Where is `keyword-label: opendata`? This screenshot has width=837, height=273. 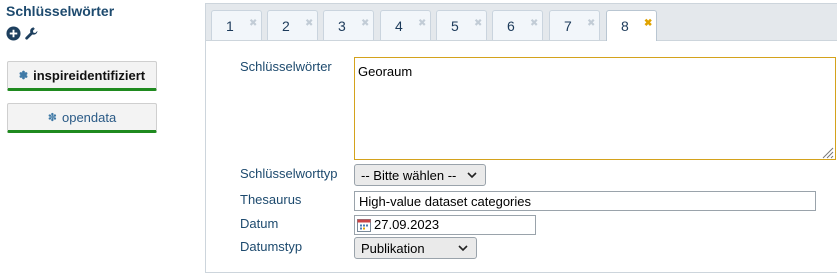 keyword-label: opendata is located at coordinates (89, 117).